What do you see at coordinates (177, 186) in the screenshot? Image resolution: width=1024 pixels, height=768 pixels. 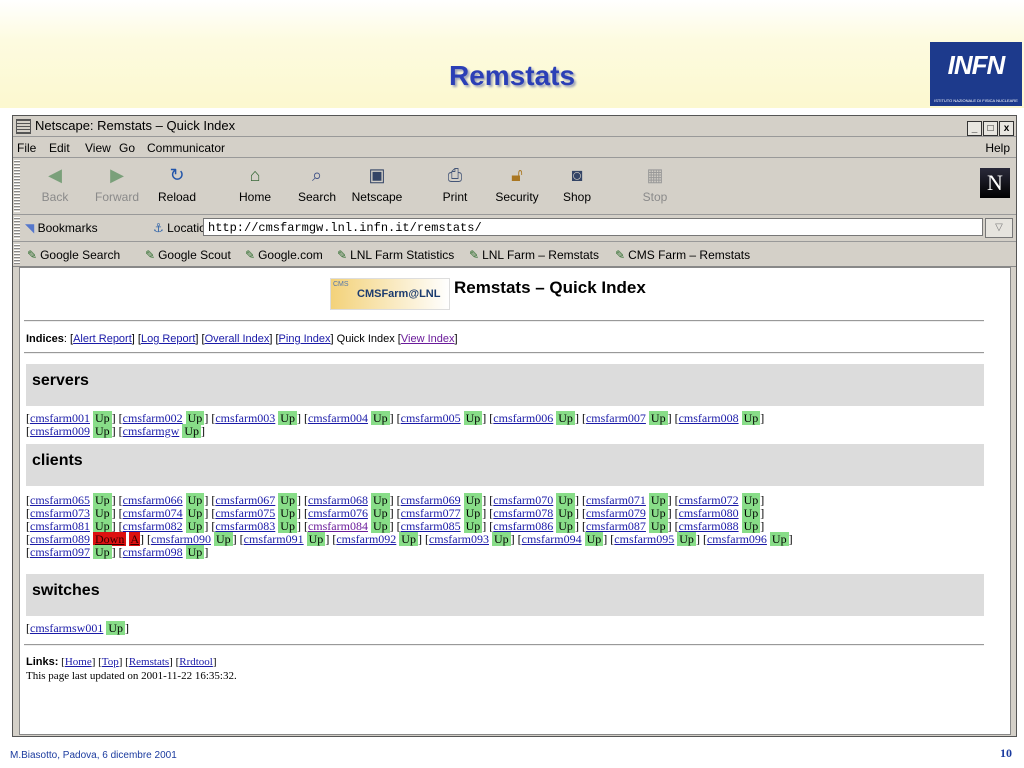 I see `reload-button: ↻ Reload` at bounding box center [177, 186].